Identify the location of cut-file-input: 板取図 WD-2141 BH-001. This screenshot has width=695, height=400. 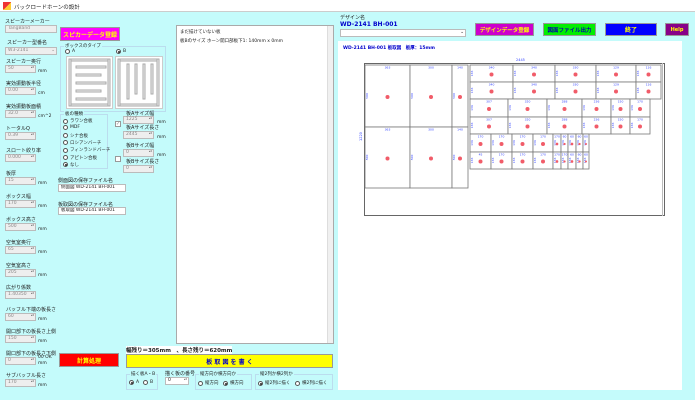
(92, 211).